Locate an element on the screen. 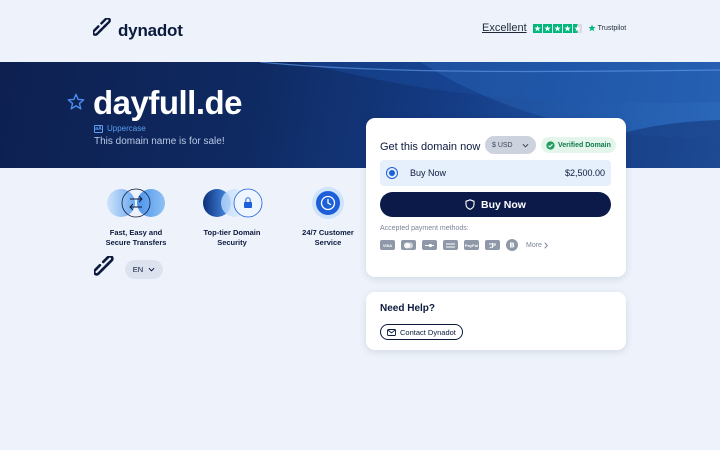 The height and width of the screenshot is (450, 720). for-sale-subtitle: This domain name is for sale! is located at coordinates (159, 141).